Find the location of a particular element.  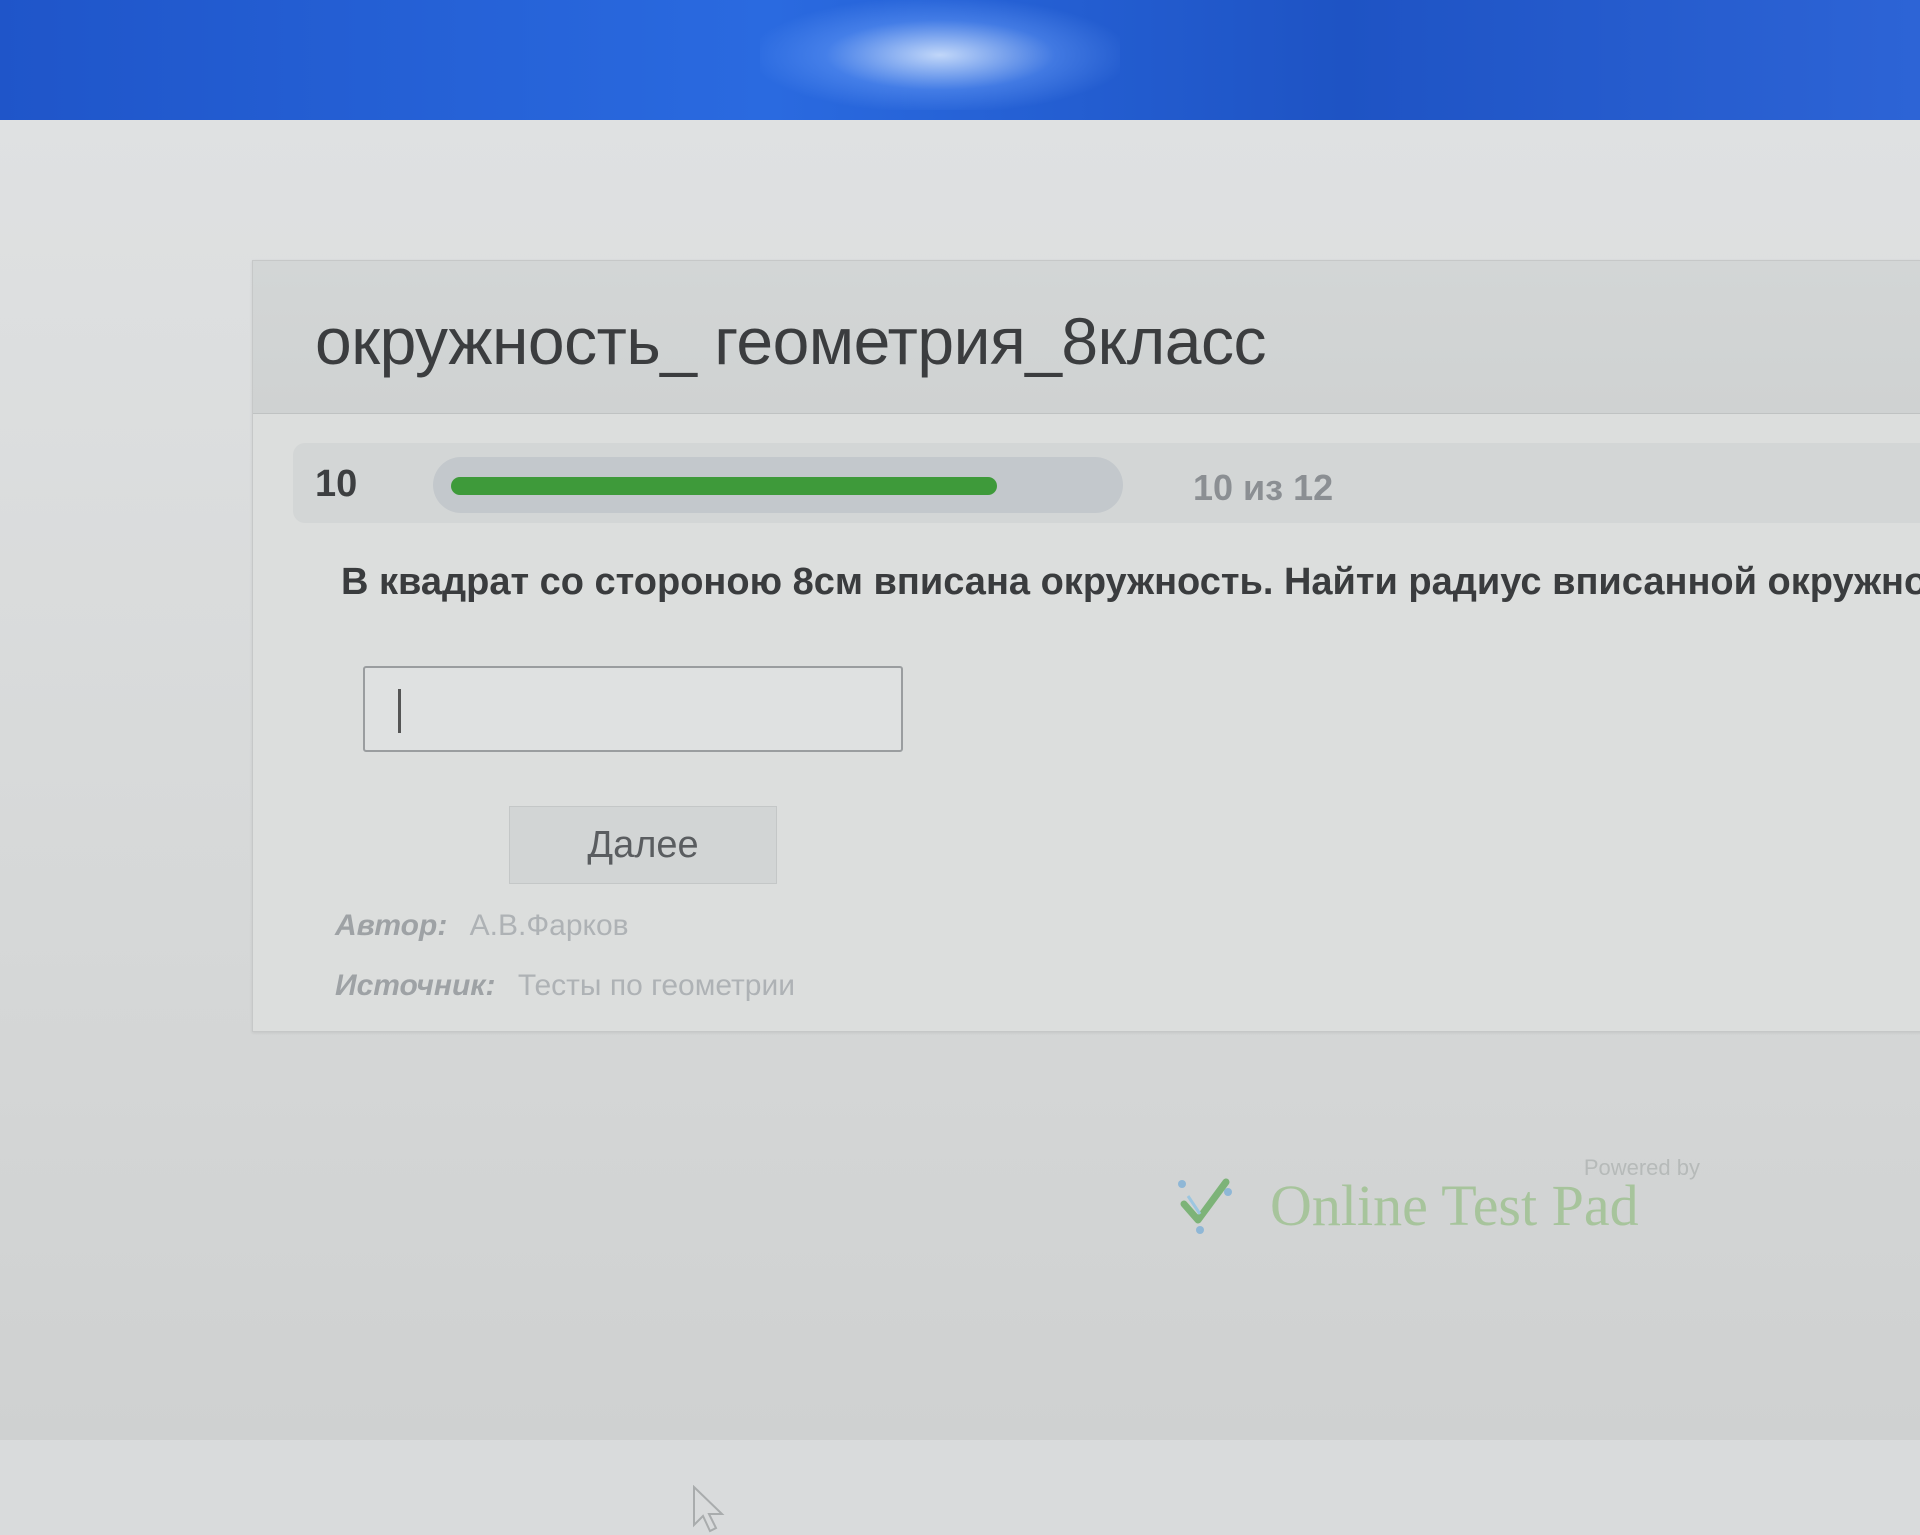

text-caret is located at coordinates (399, 711).